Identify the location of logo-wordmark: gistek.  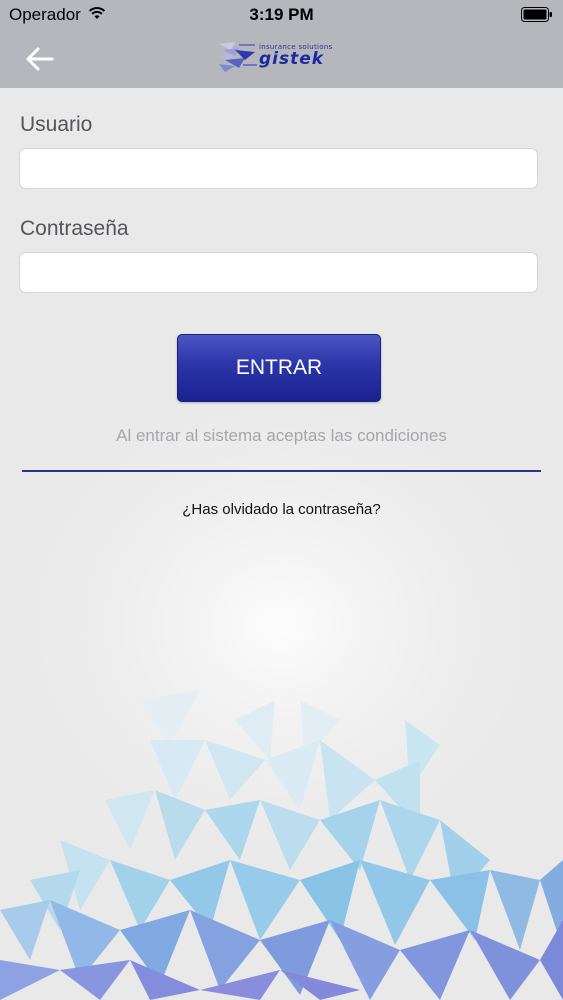
(292, 59).